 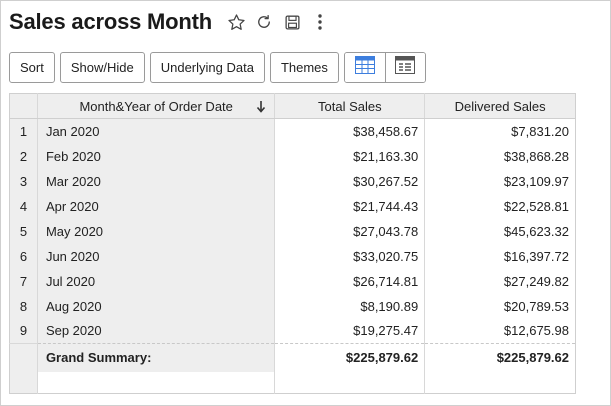 I want to click on grand-summary-delivered-sales: $225,879.62, so click(x=500, y=357).